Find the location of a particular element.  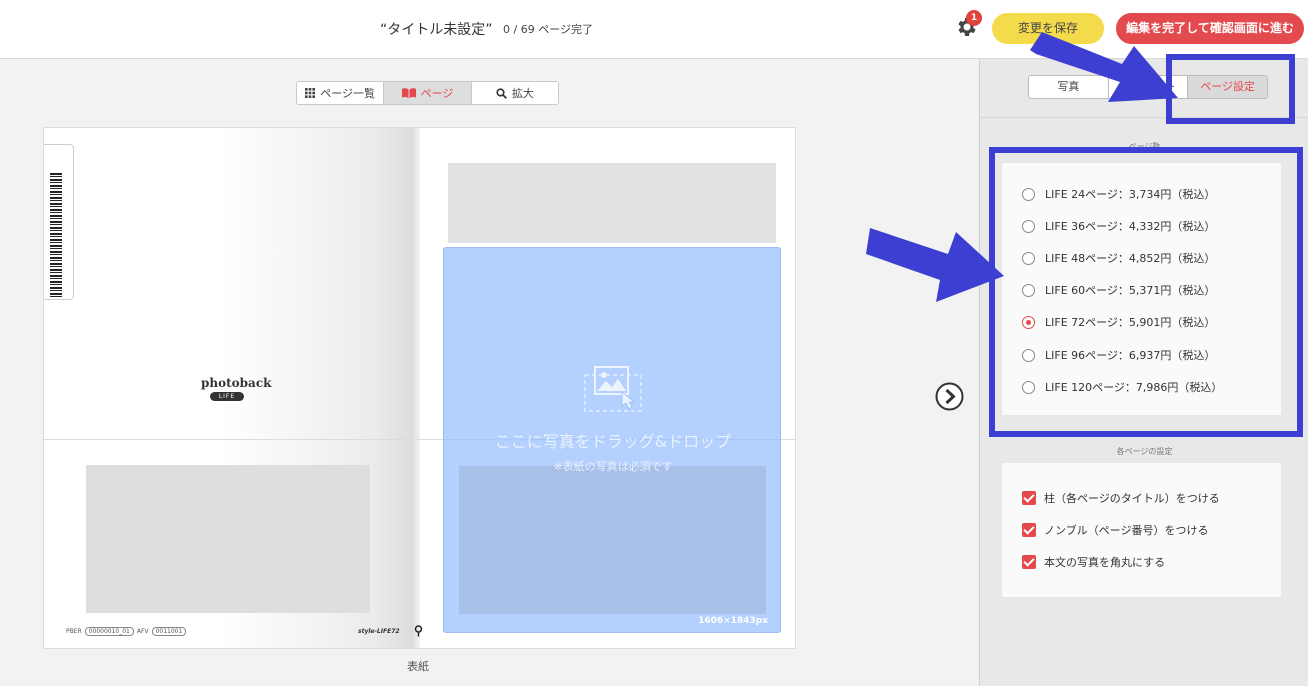

afv-code: 0011001 is located at coordinates (169, 631).